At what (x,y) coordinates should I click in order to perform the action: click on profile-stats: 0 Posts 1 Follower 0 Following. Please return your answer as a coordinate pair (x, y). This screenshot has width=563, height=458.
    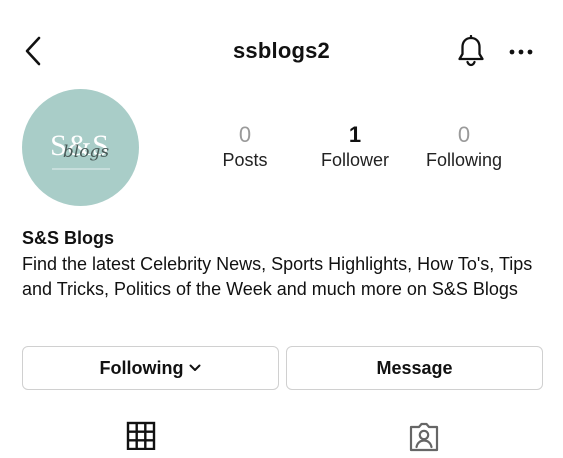
    Looking at the image, I should click on (360, 152).